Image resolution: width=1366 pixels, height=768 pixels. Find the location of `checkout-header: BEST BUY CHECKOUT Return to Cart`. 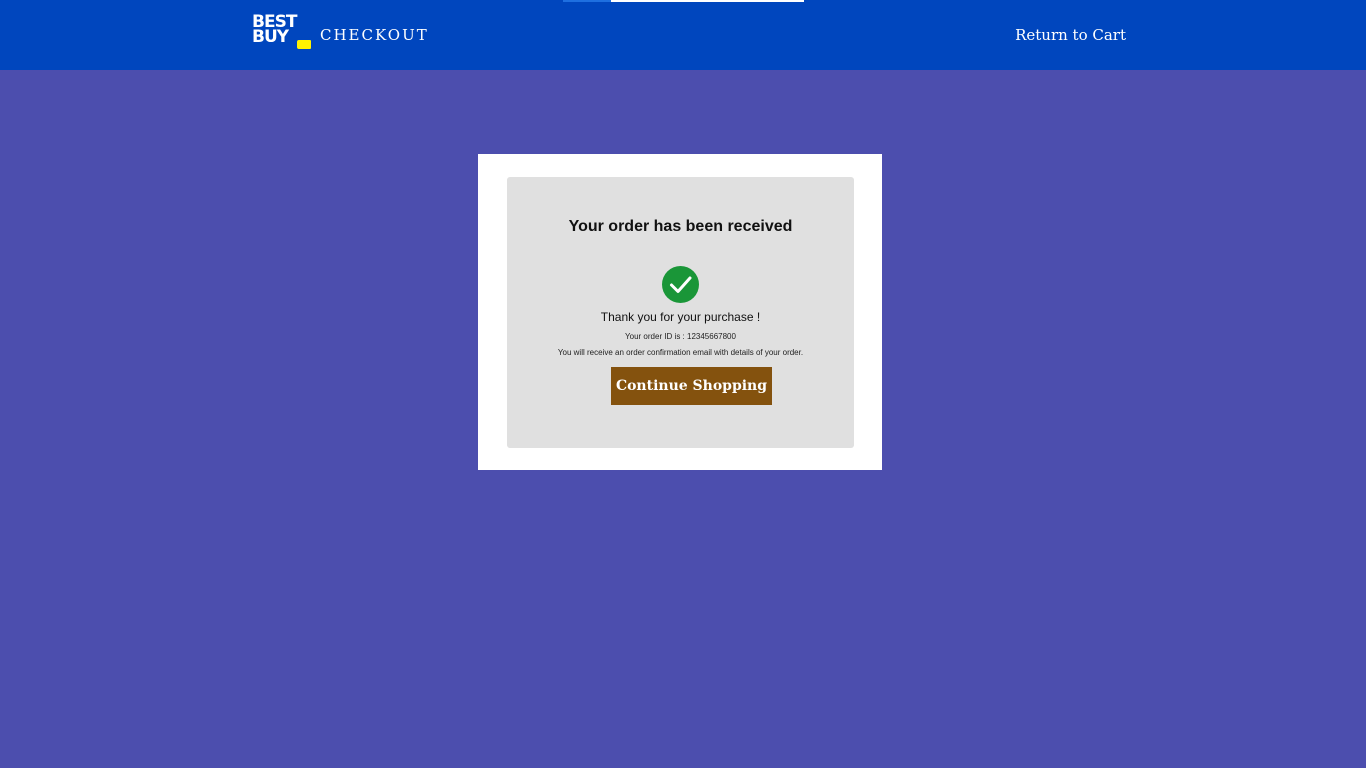

checkout-header: BEST BUY CHECKOUT Return to Cart is located at coordinates (683, 35).